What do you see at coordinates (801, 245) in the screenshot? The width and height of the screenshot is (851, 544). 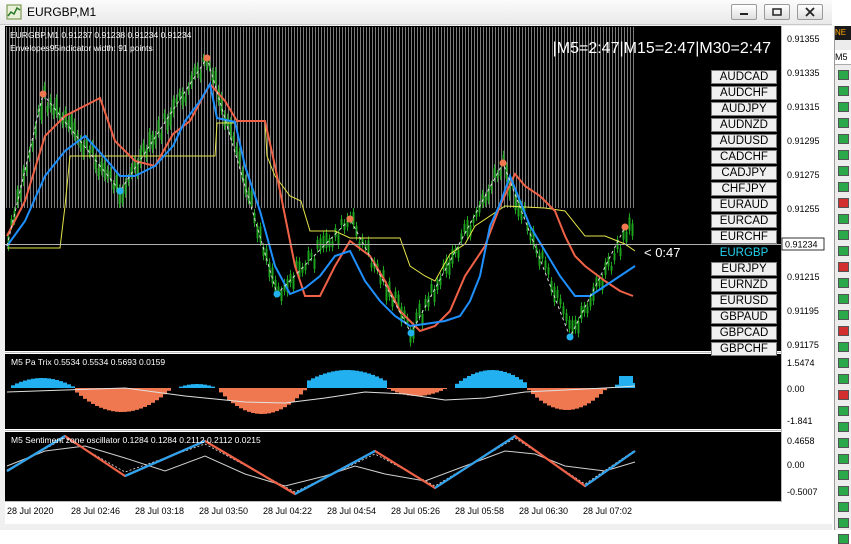 I see `current-price-label: 0.91234` at bounding box center [801, 245].